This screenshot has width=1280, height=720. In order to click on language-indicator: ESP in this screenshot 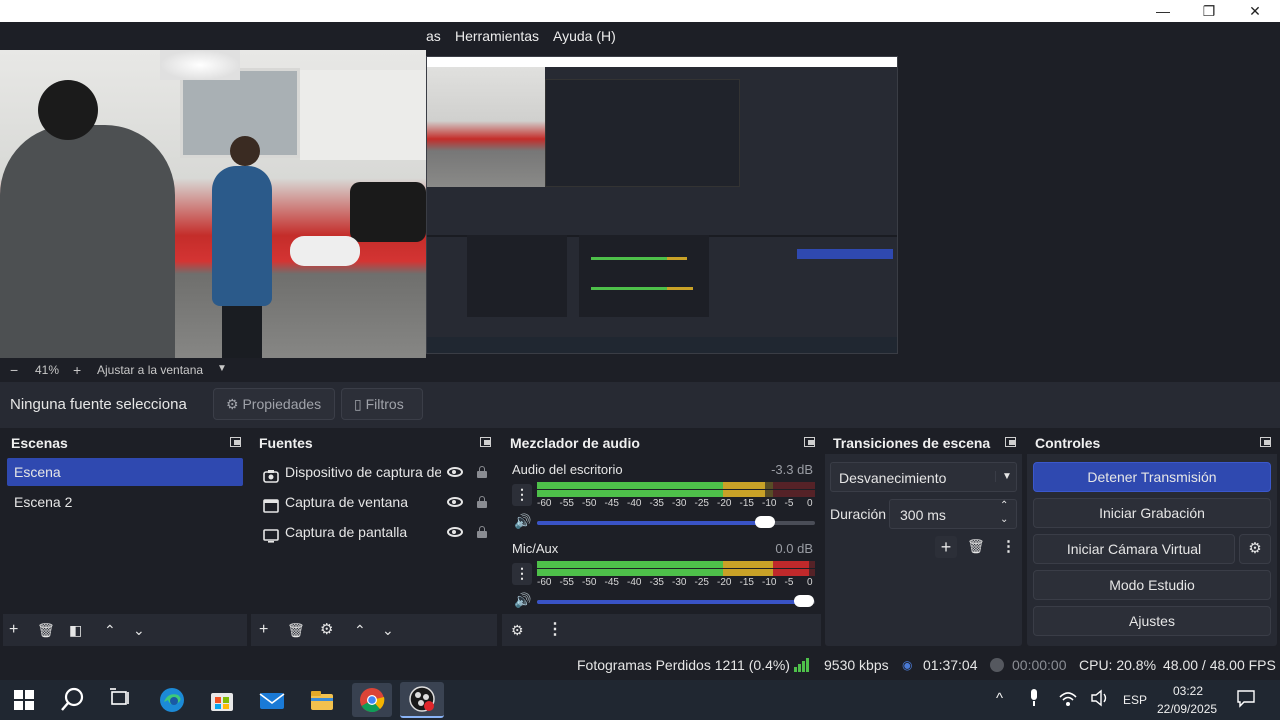, I will do `click(1135, 700)`.